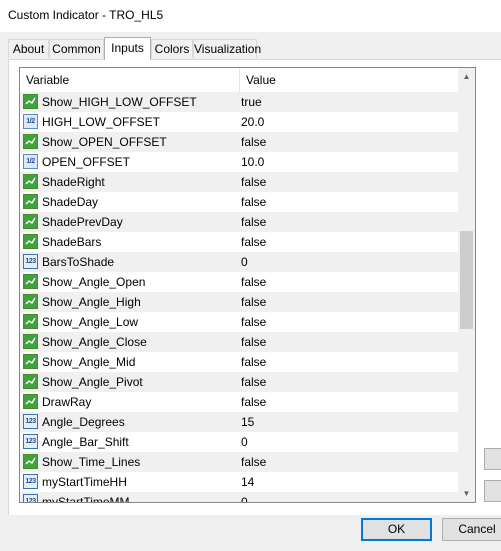  Describe the element at coordinates (239, 462) in the screenshot. I see `table-row: Show_Time_Lines false` at that location.